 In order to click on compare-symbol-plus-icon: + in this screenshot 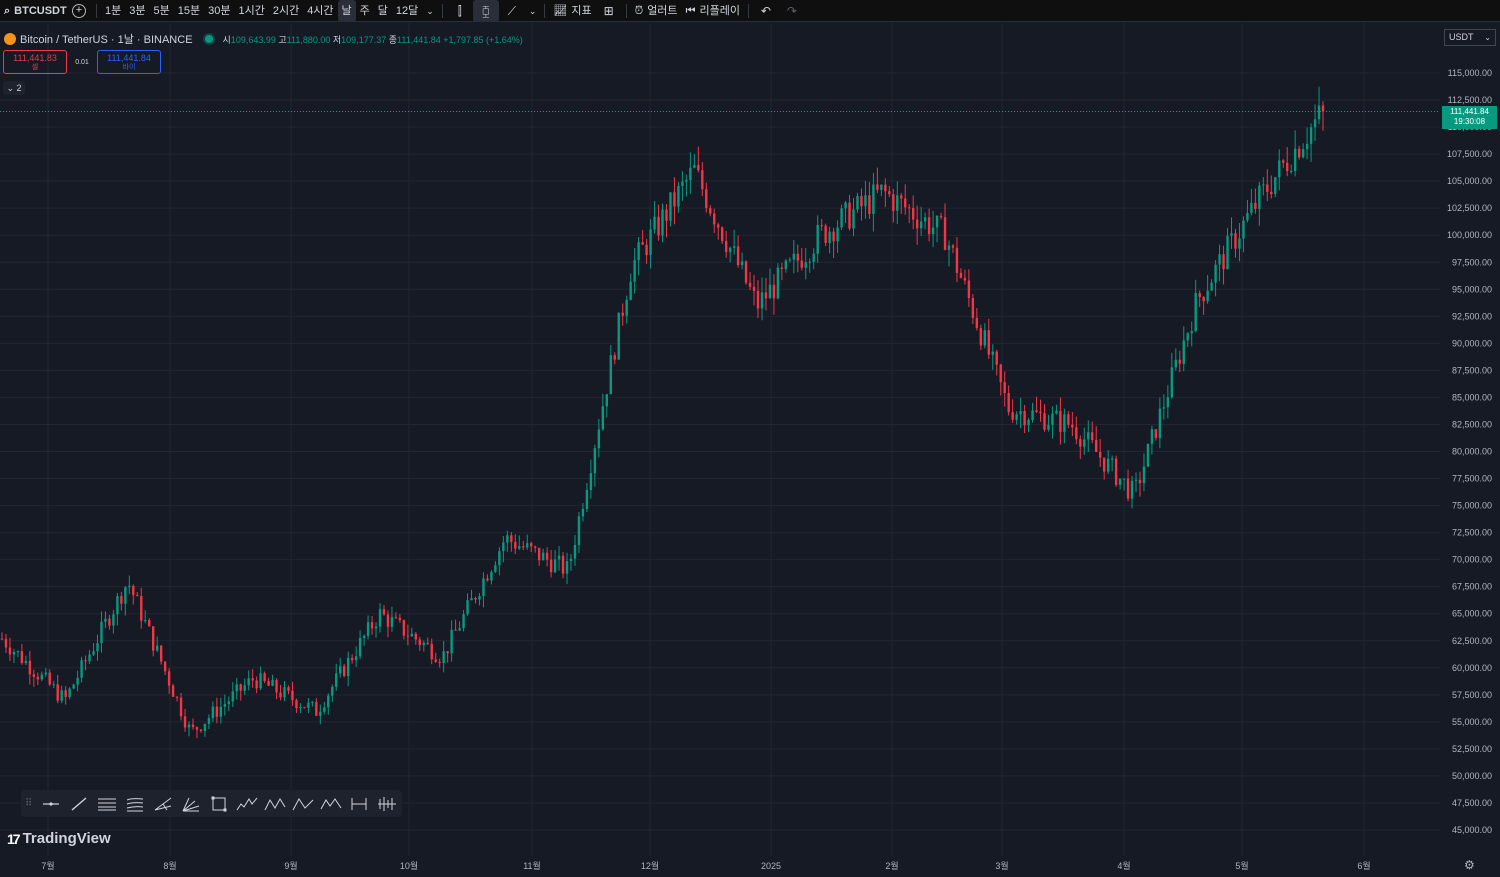, I will do `click(79, 10)`.